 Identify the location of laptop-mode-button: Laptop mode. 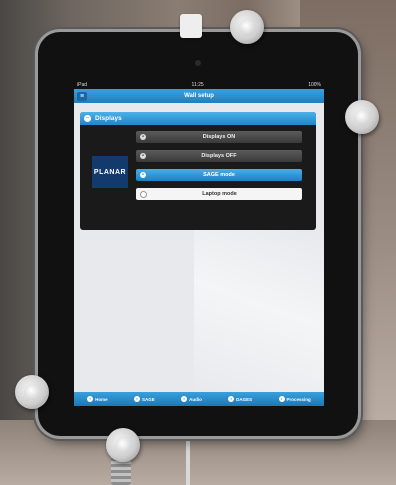
(219, 194).